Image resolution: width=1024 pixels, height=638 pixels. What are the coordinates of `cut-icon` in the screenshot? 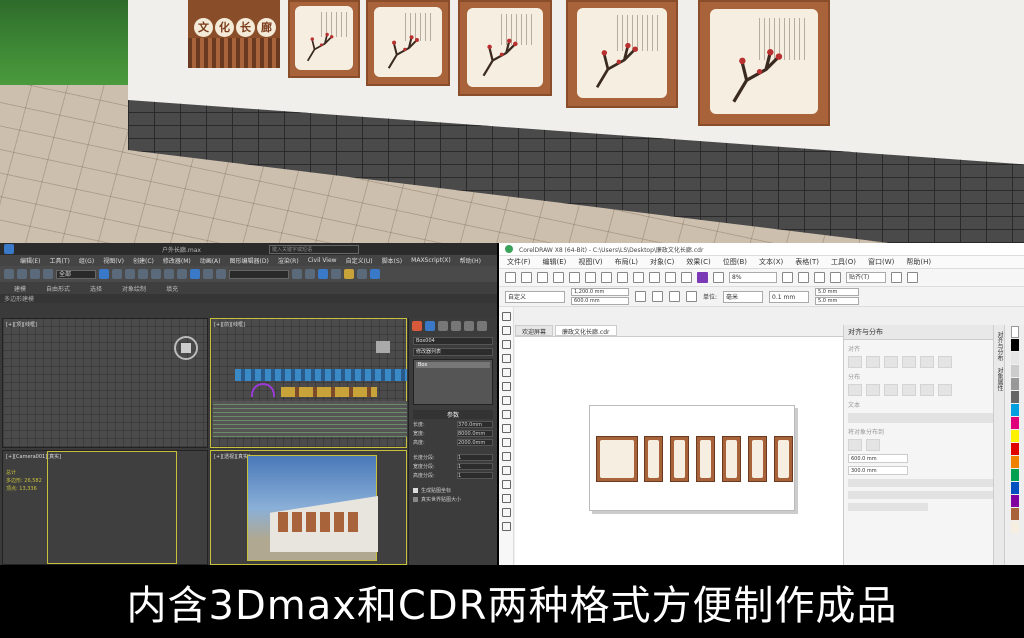 It's located at (574, 277).